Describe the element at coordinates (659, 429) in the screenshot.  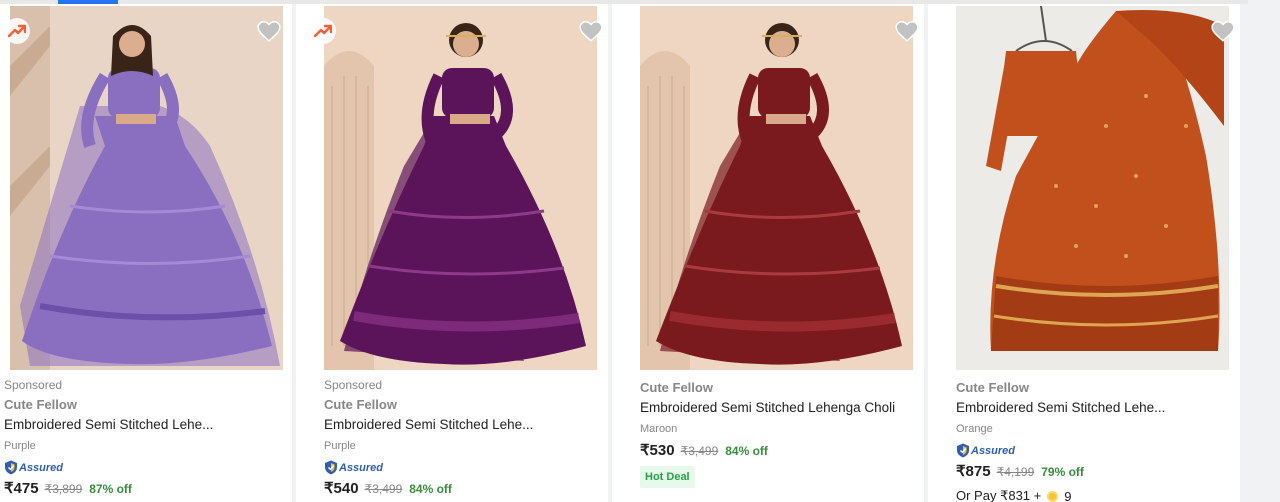
I see `variant-color: Maroon` at that location.